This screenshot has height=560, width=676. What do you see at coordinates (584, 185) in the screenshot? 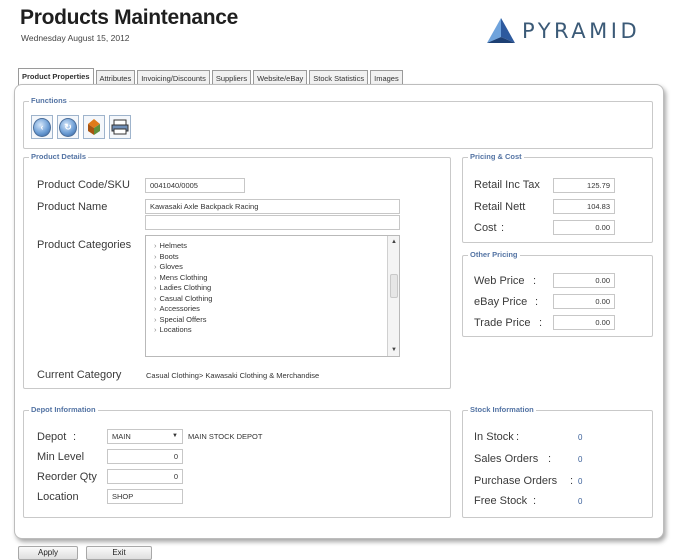
I see `retail-inc-field: 125.79` at bounding box center [584, 185].